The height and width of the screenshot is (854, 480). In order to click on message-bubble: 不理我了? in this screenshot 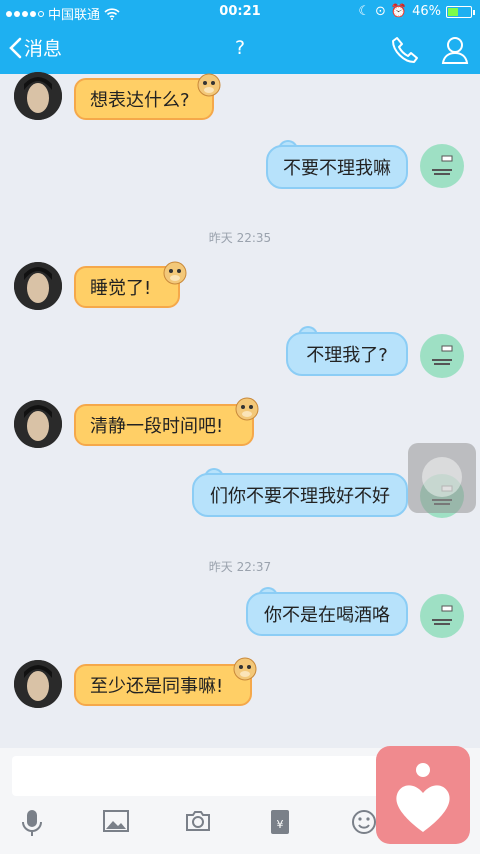, I will do `click(347, 354)`.